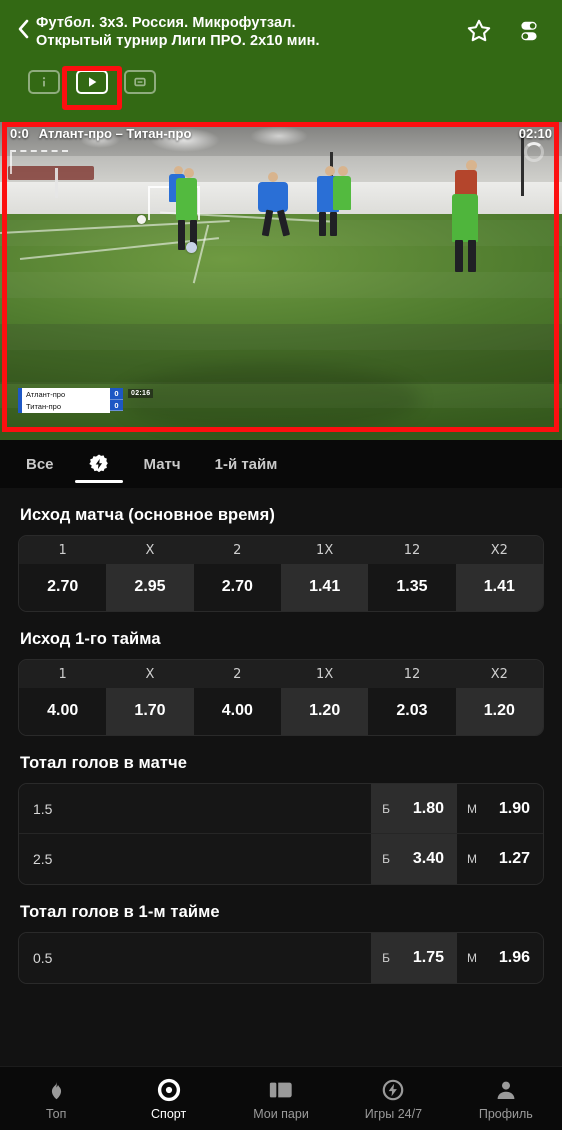 Image resolution: width=562 pixels, height=1130 pixels. I want to click on settings-button, so click(529, 31).